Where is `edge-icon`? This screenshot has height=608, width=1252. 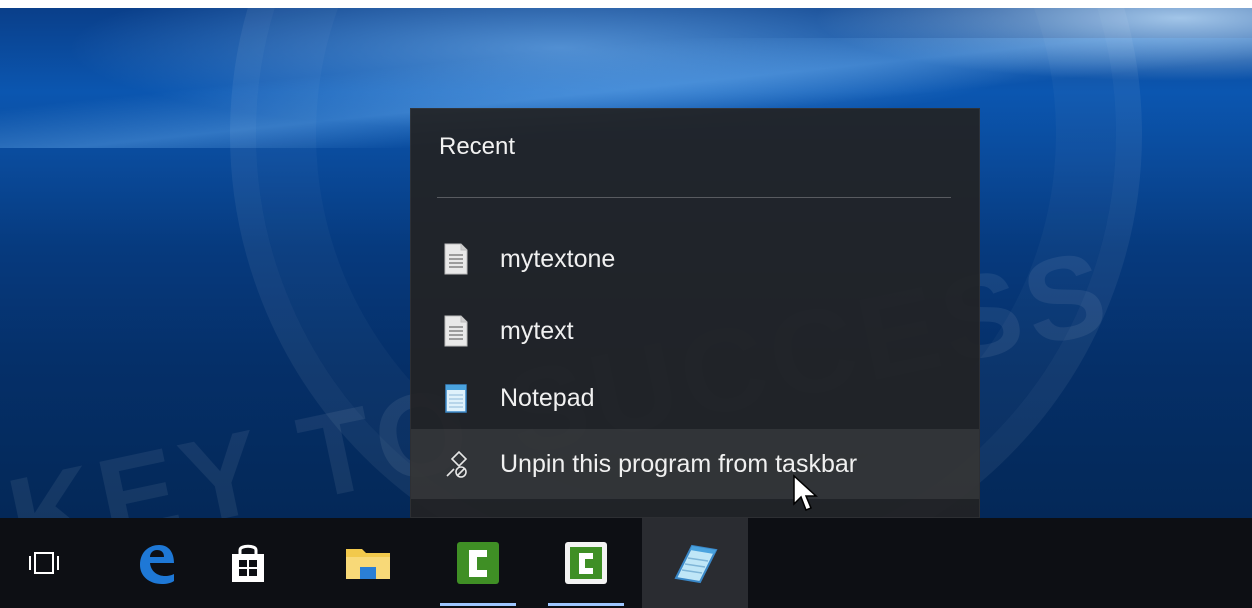
edge-icon is located at coordinates (157, 564).